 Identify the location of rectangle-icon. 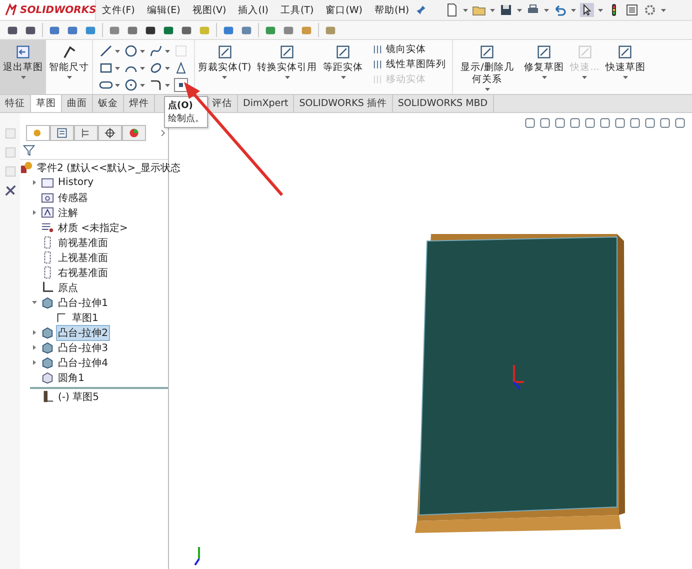
(106, 68).